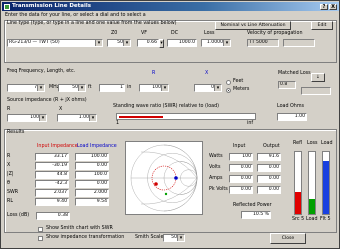  Describe the element at coordinates (92, 193) in the screenshot. I see `result-load-value: 2.000` at that location.